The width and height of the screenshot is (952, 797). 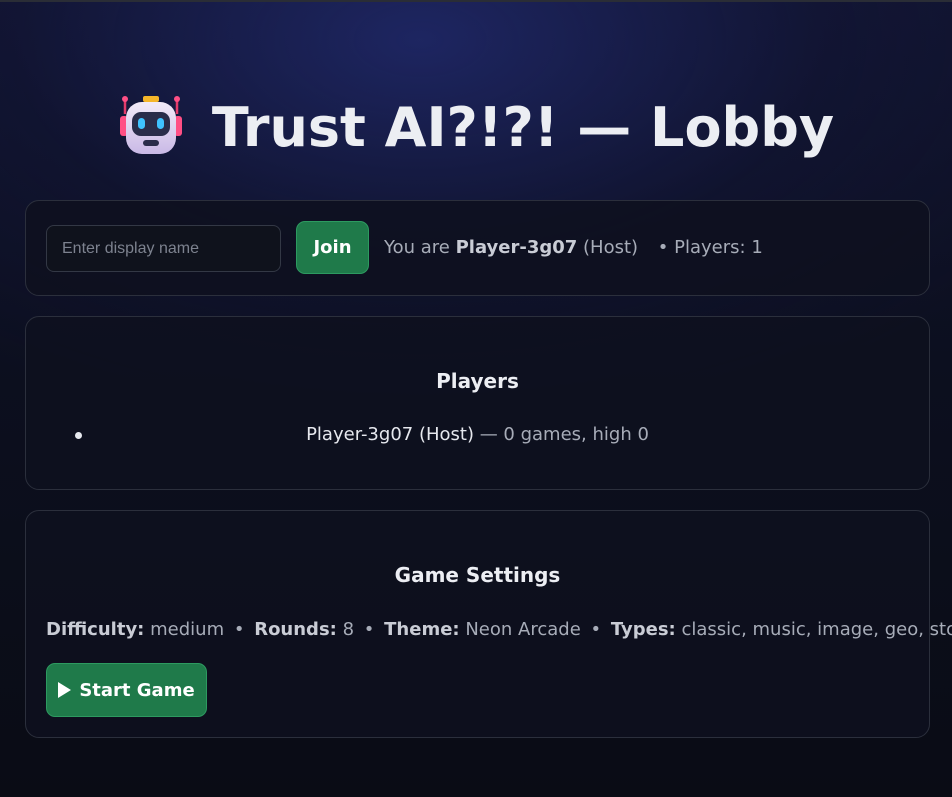 I want to click on page-header: Trust AI?!?! — Lobby, so click(x=476, y=127).